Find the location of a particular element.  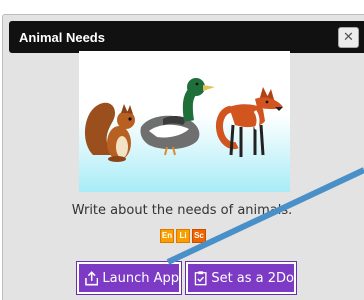

duck-figure is located at coordinates (177, 117).